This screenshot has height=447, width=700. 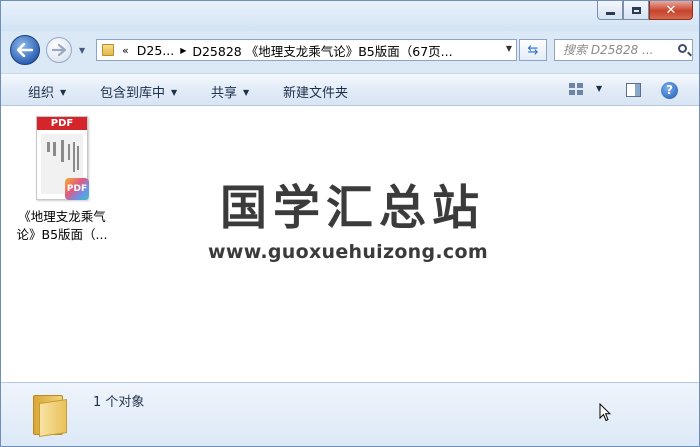 I want to click on folder-icon, so click(x=108, y=50).